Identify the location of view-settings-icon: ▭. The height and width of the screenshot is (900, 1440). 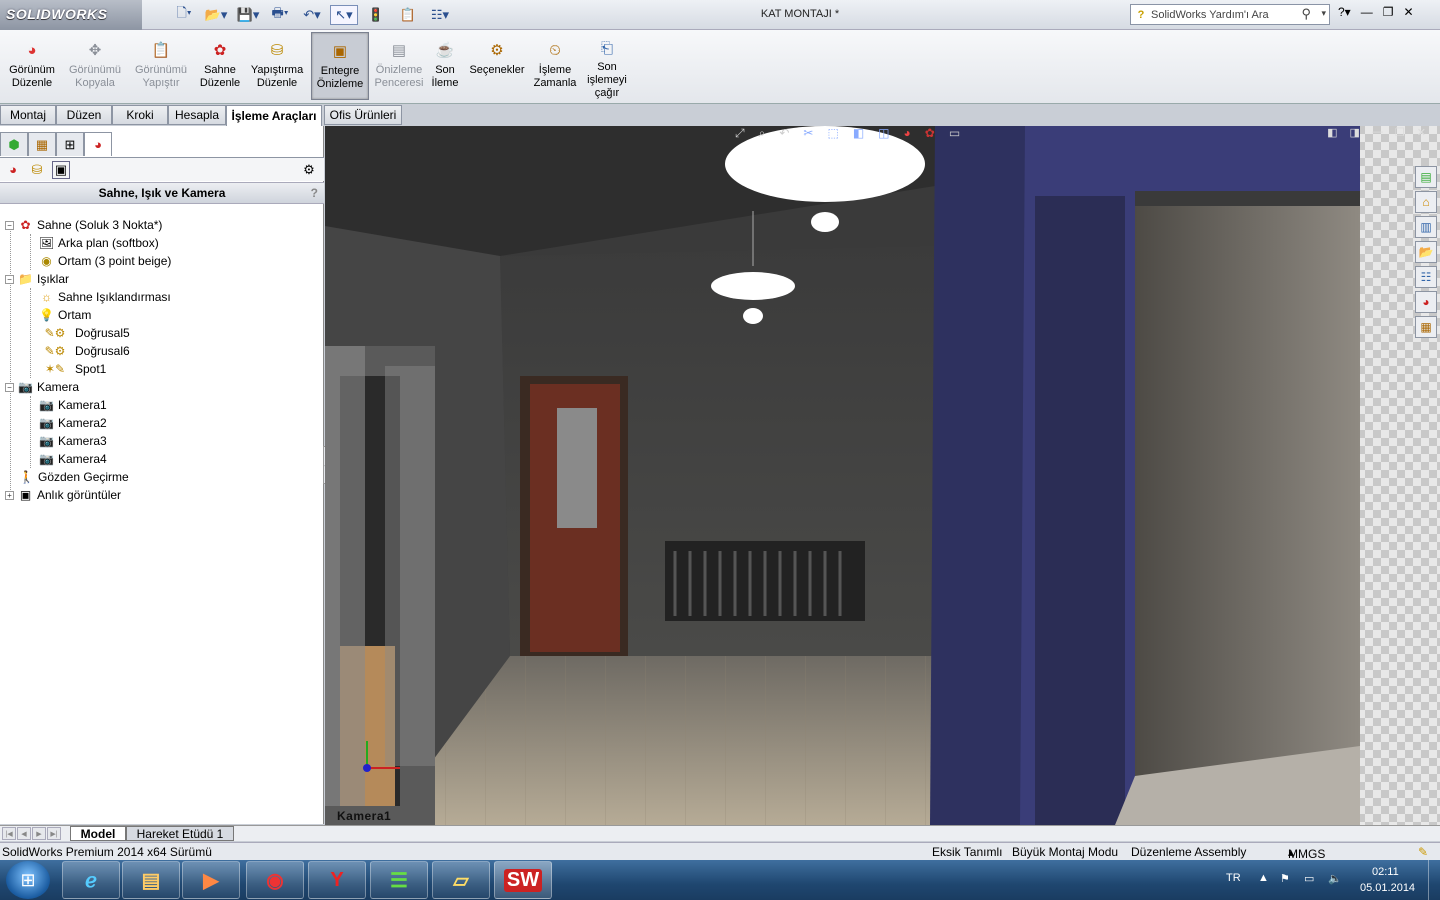
(954, 133).